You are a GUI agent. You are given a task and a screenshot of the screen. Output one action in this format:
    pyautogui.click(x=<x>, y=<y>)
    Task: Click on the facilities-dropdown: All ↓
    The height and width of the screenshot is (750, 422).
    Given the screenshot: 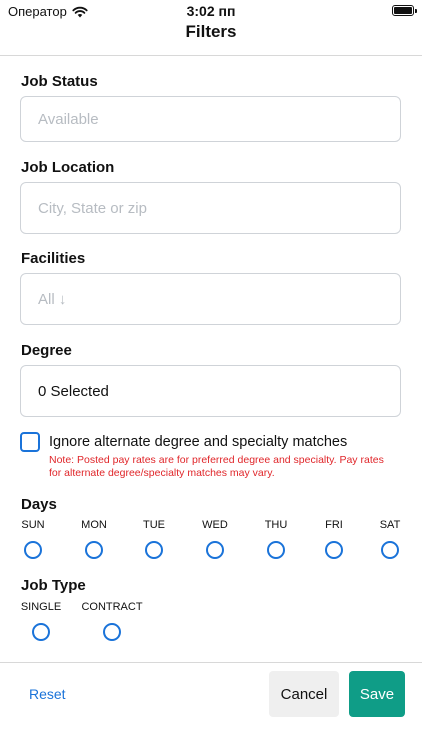 What is the action you would take?
    pyautogui.click(x=210, y=299)
    